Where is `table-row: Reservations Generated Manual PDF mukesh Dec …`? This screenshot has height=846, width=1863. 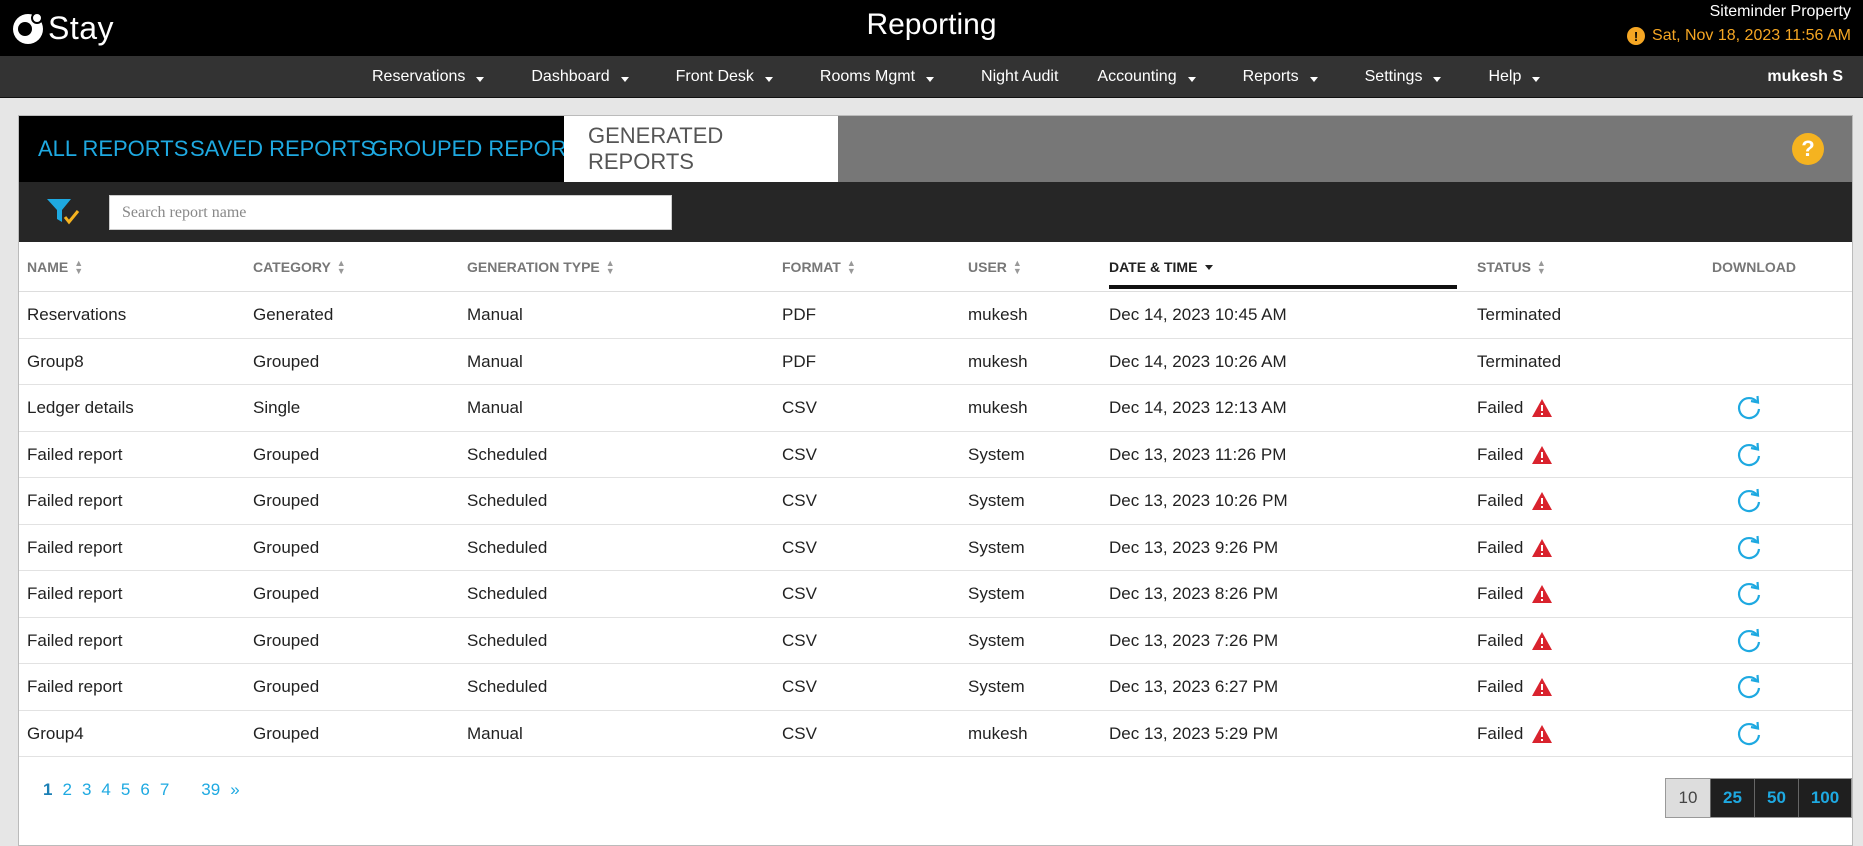
table-row: Reservations Generated Manual PDF mukesh Dec … is located at coordinates (935, 315).